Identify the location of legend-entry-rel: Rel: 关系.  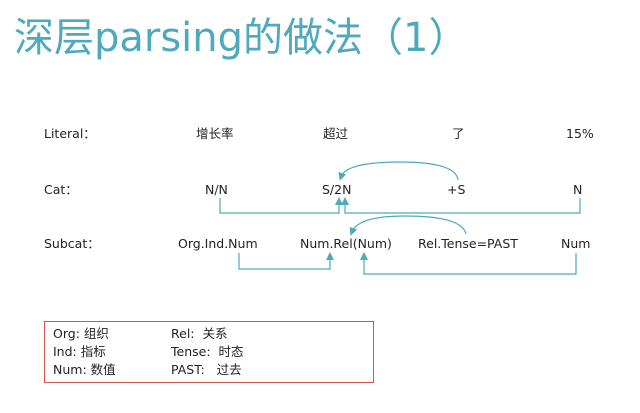
(199, 333).